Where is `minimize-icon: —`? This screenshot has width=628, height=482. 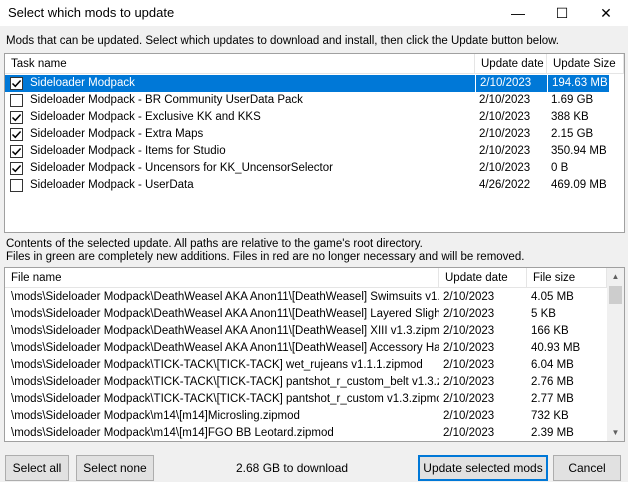
minimize-icon: — is located at coordinates (518, 13).